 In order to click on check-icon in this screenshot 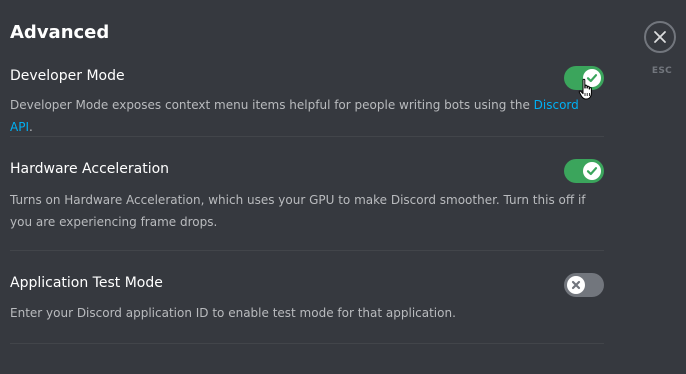, I will do `click(592, 171)`.